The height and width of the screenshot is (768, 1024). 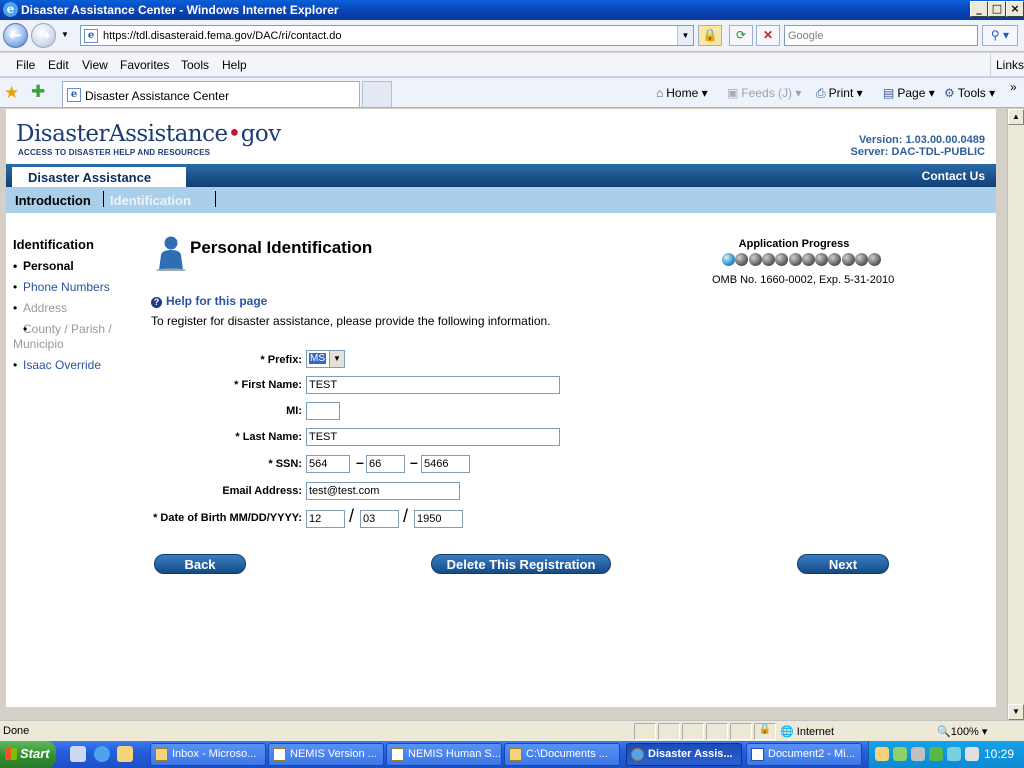 I want to click on home-button: ⌂ Home ▾, so click(x=682, y=93).